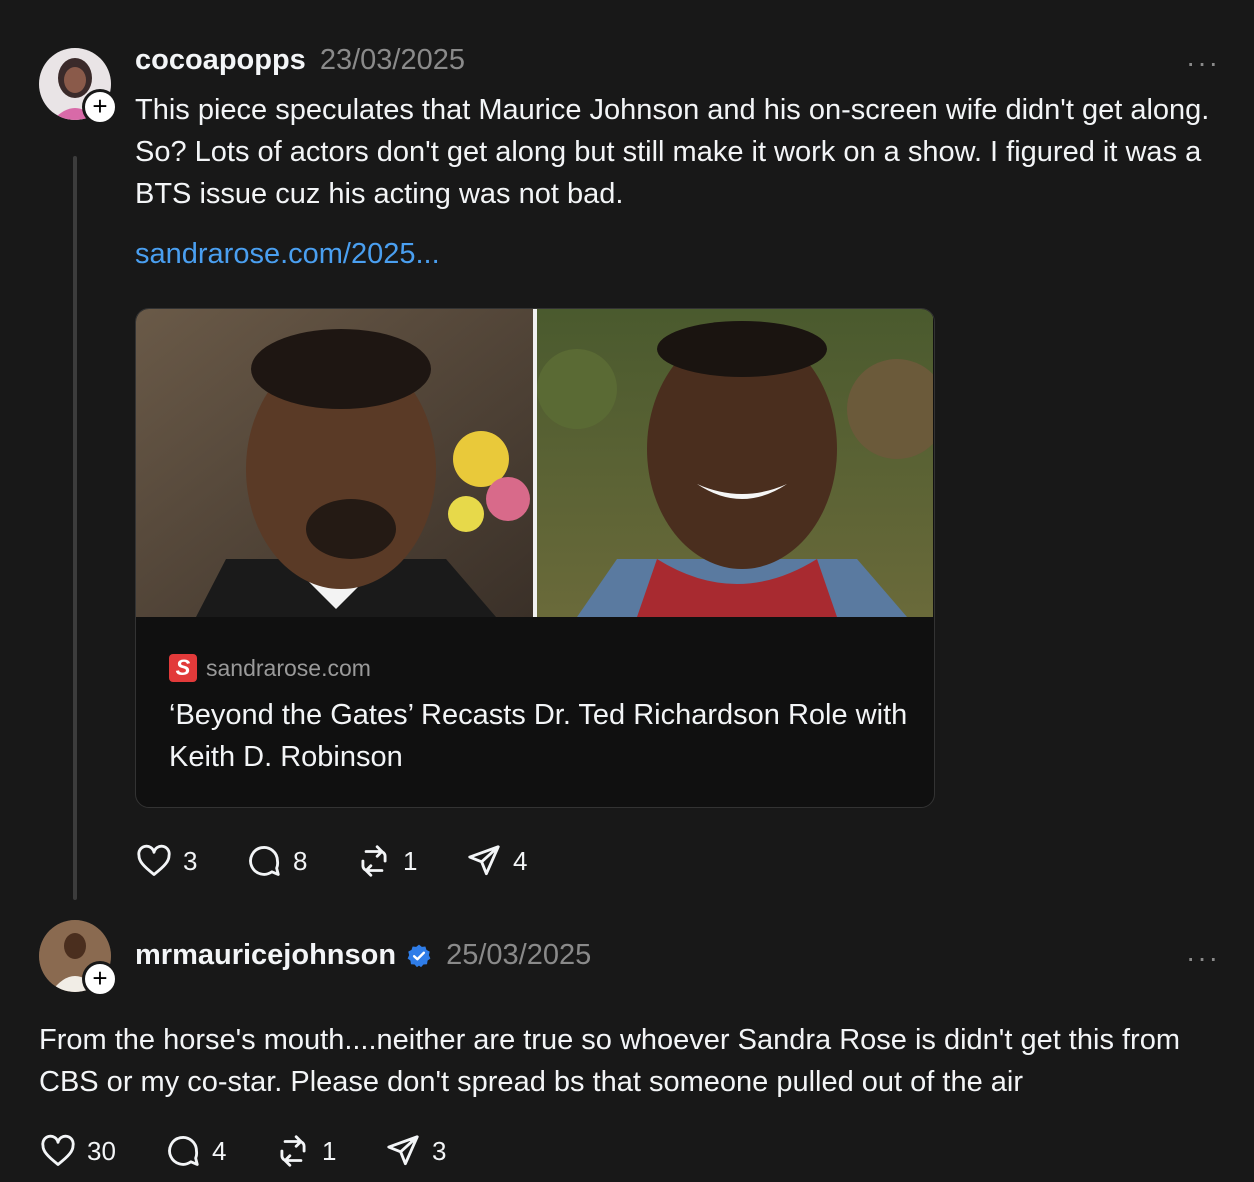 The image size is (1254, 1182). I want to click on reply-button: 8, so click(300, 861).